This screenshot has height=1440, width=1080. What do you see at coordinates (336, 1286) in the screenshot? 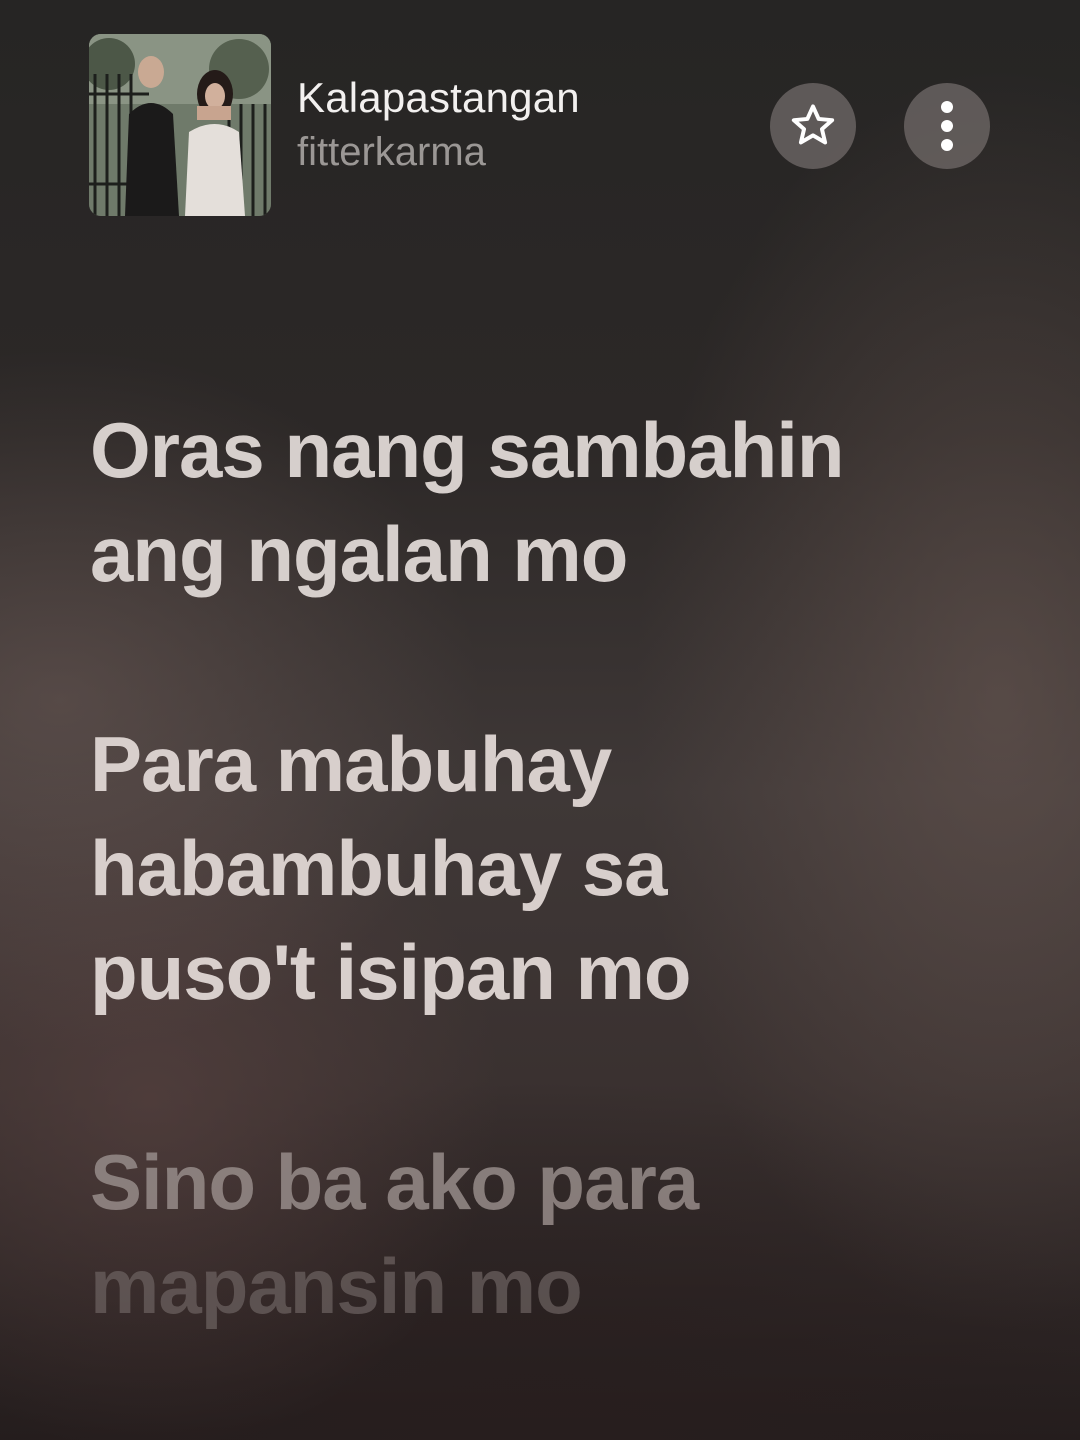
I see `lyric-line: mapansin mo` at bounding box center [336, 1286].